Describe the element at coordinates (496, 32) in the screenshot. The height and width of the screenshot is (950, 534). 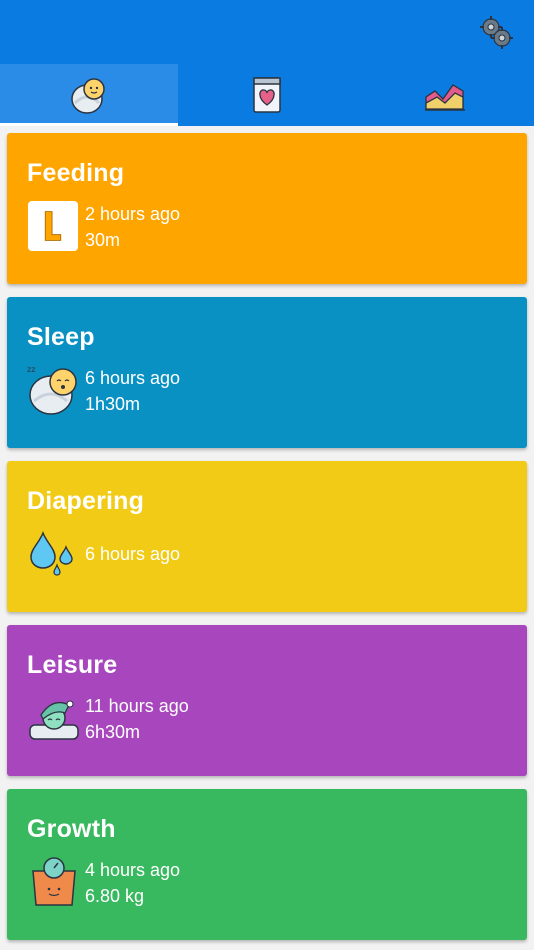
I see `settings-gears-icon` at that location.